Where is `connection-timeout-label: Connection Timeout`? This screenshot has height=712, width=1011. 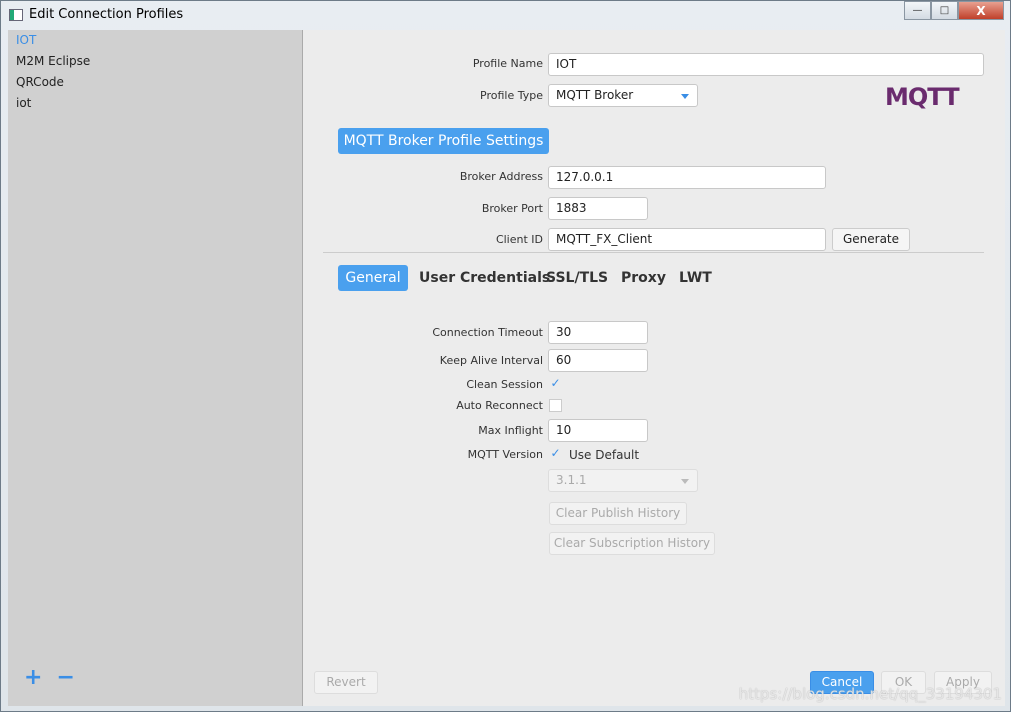
connection-timeout-label: Connection Timeout is located at coordinates (487, 332).